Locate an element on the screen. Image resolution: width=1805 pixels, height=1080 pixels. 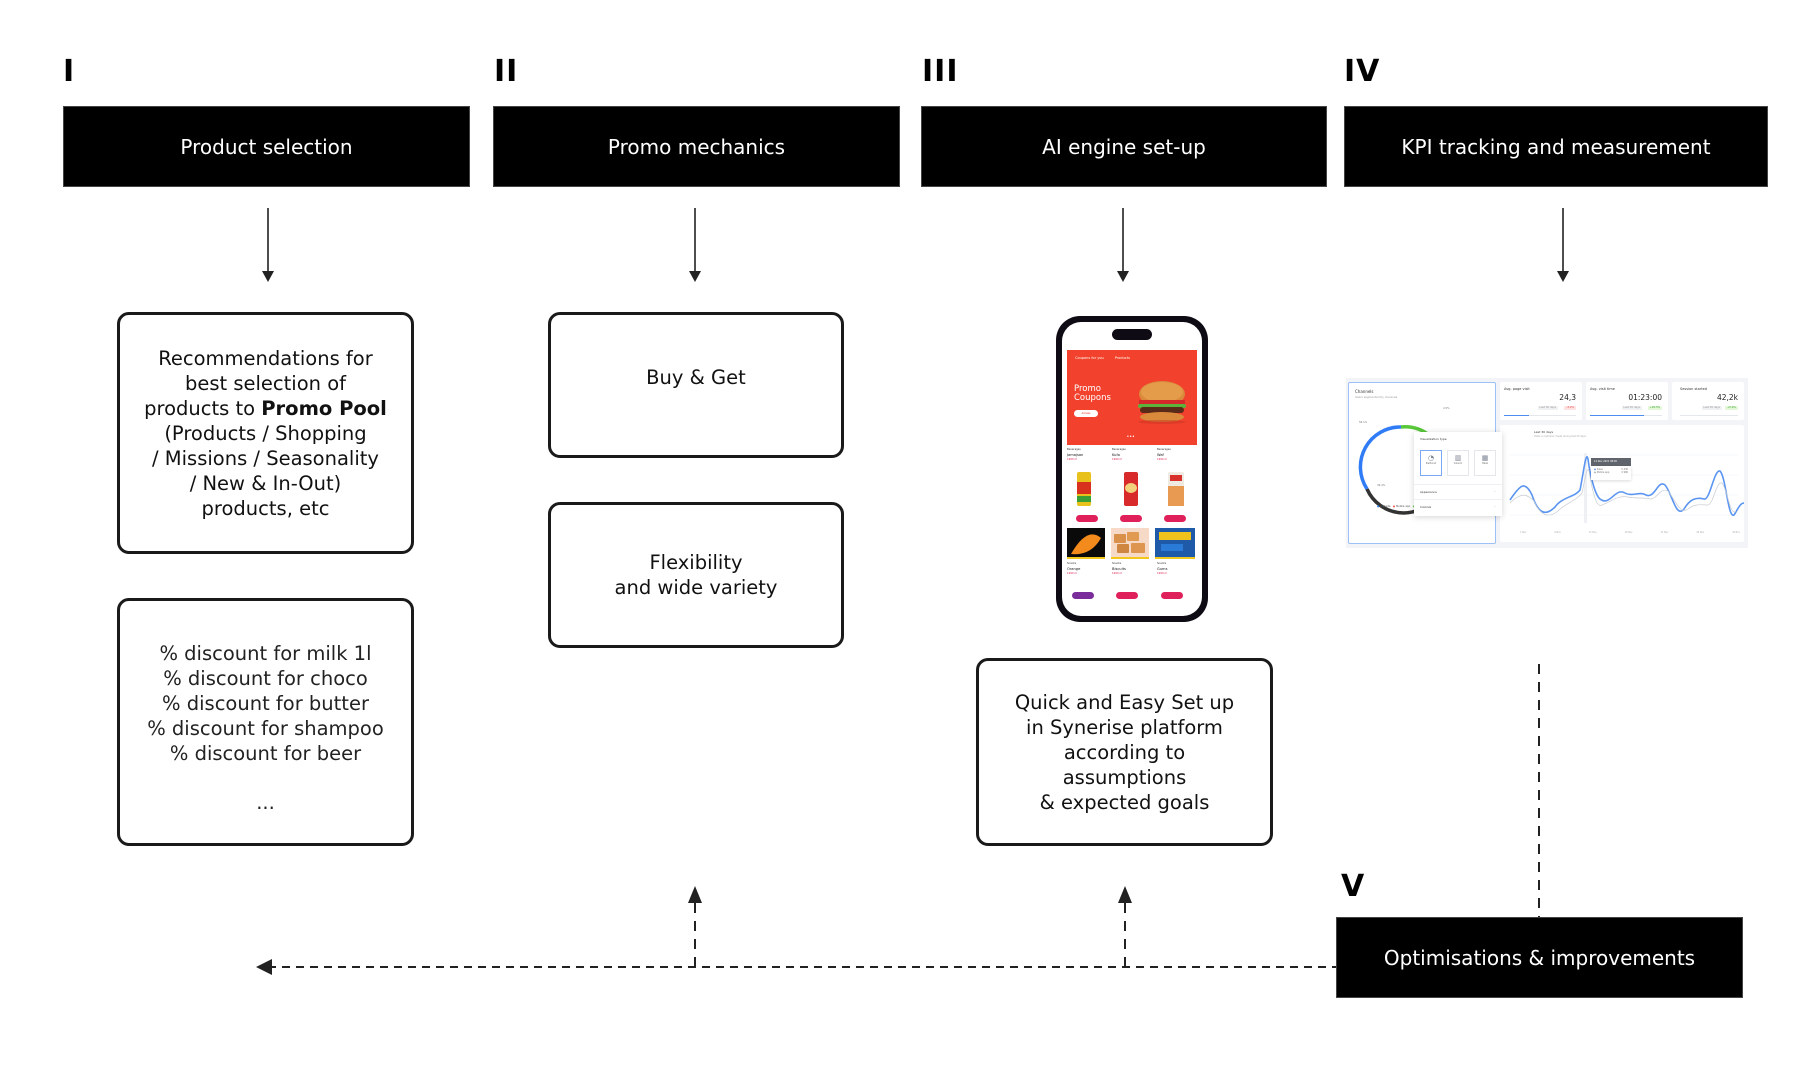
burger-image is located at coordinates (1162, 402).